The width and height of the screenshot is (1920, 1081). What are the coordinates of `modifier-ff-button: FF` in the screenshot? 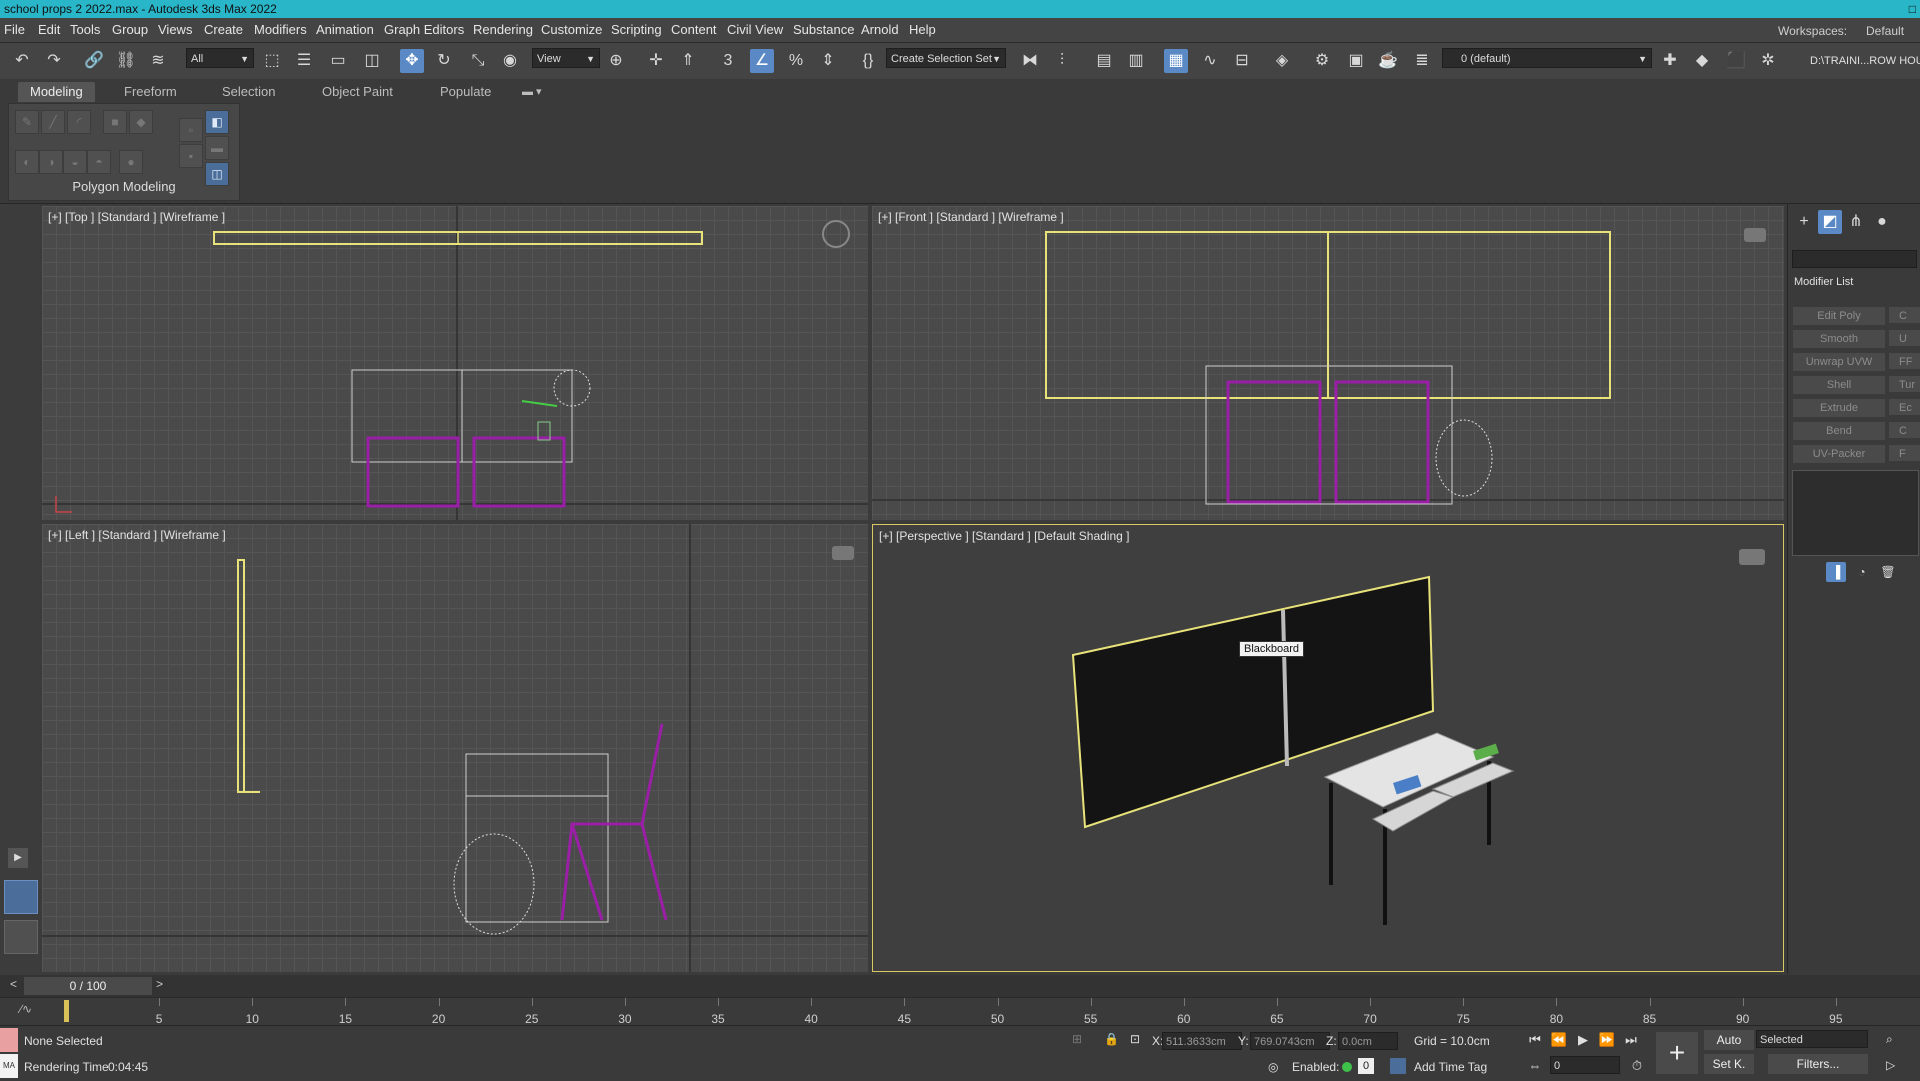 It's located at (1904, 361).